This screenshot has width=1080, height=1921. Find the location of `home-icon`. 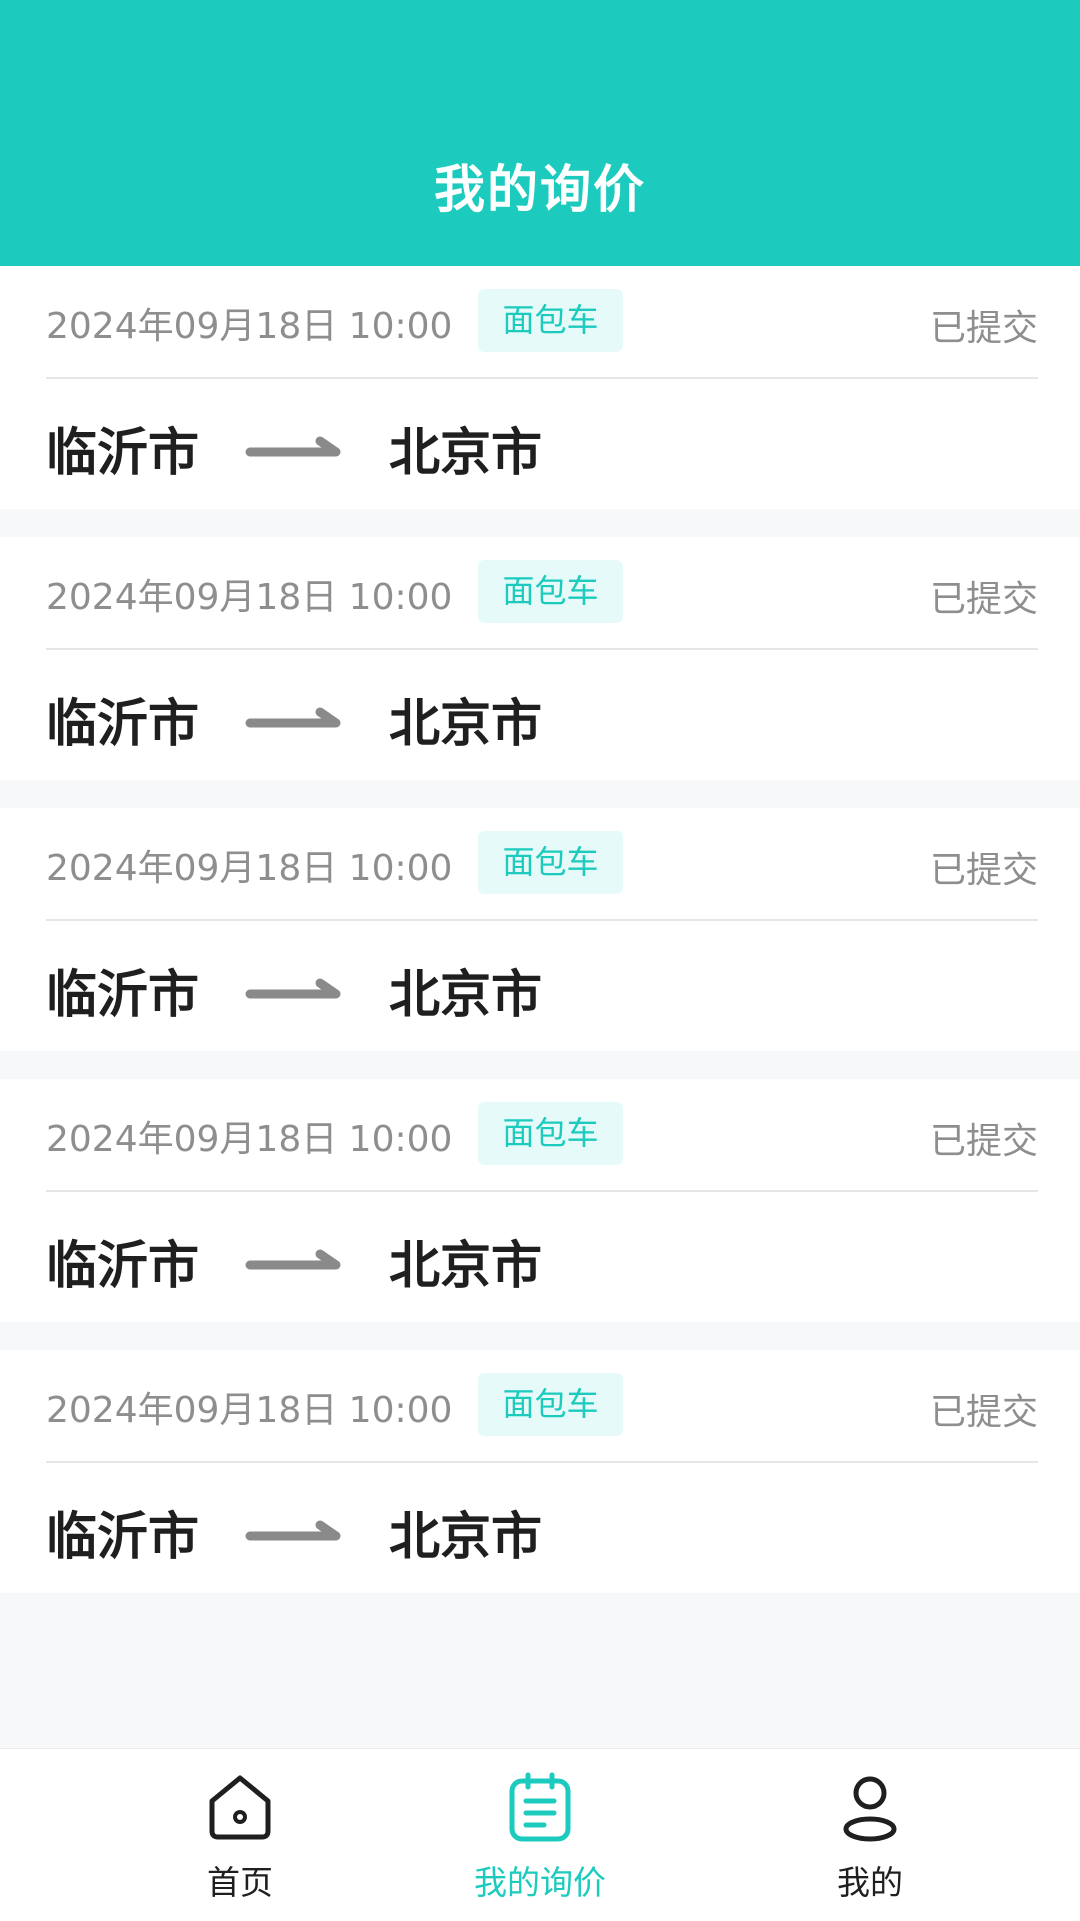

home-icon is located at coordinates (240, 1807).